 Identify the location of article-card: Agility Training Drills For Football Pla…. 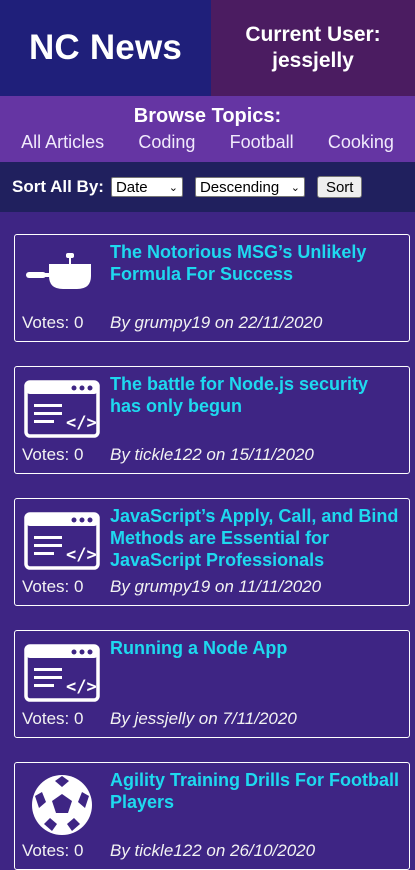
(212, 816).